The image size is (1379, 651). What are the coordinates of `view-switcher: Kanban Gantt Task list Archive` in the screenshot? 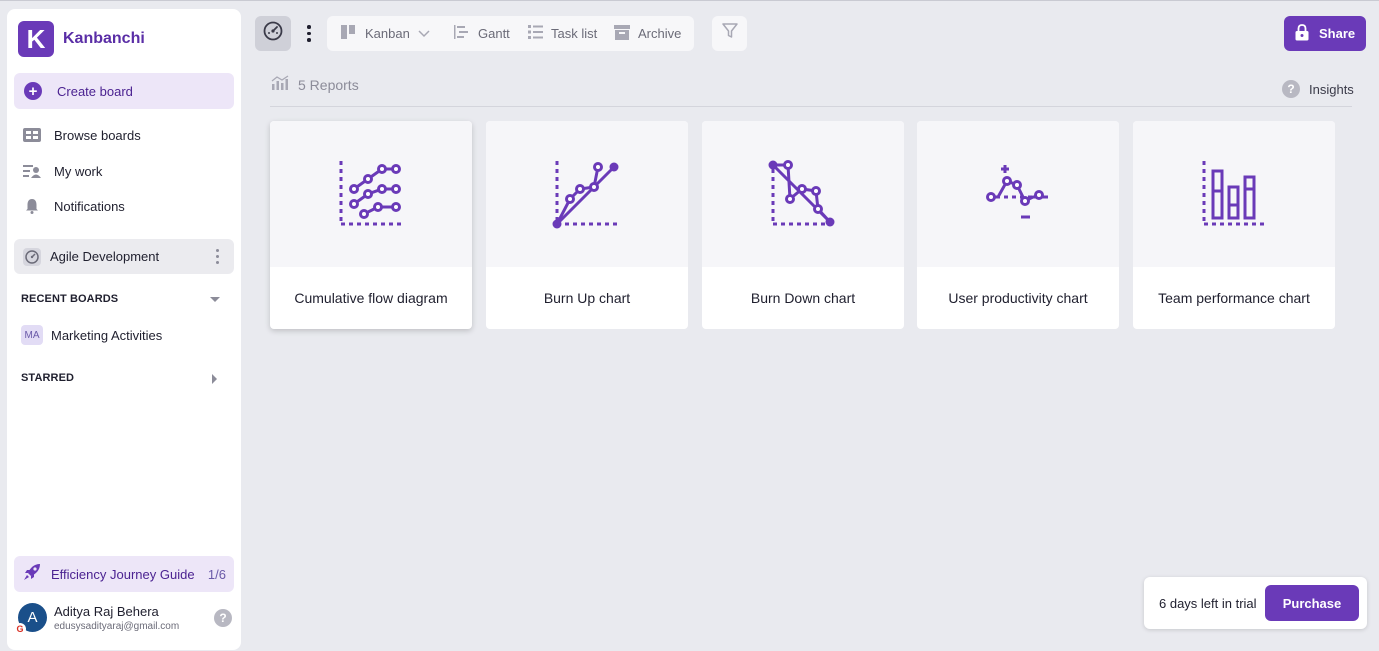 It's located at (510, 33).